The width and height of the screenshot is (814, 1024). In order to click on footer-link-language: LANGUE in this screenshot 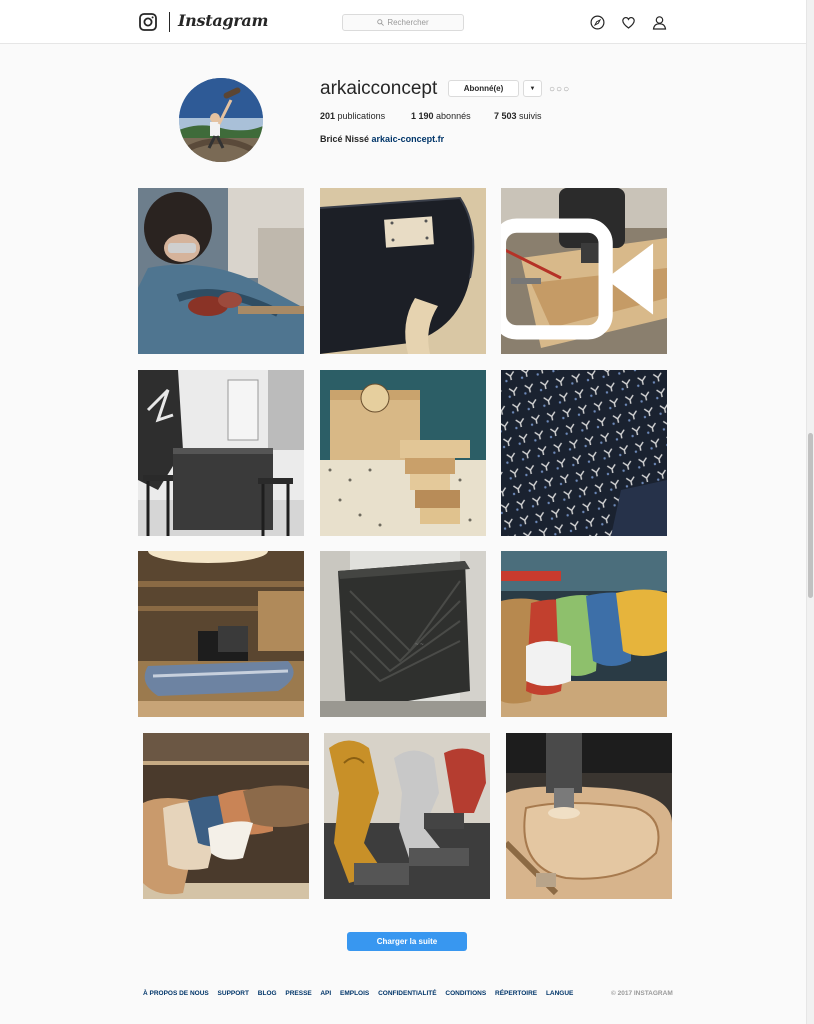, I will do `click(559, 993)`.